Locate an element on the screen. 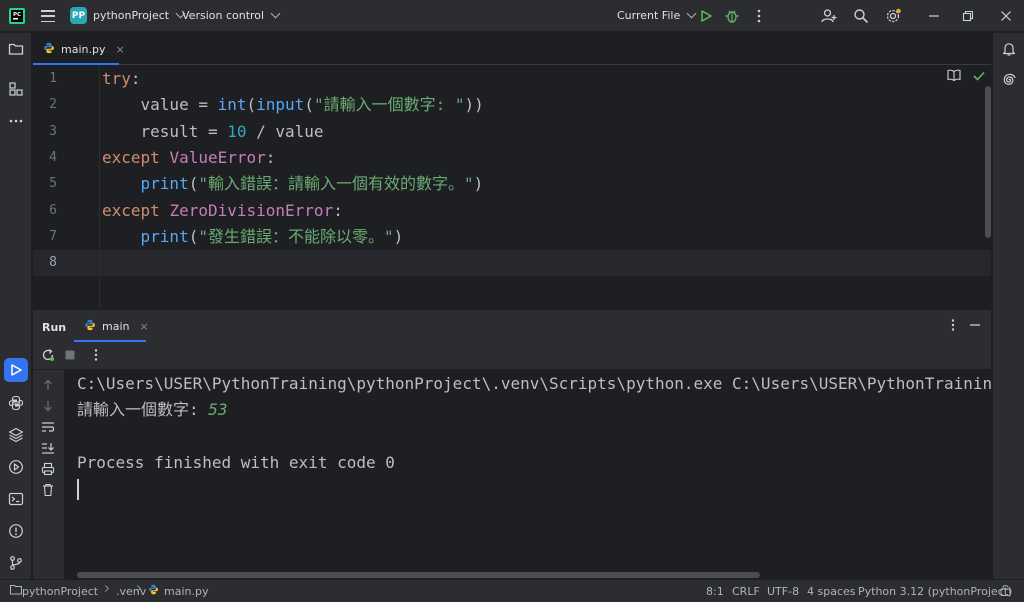  line-number: 2 is located at coordinates (45, 104).